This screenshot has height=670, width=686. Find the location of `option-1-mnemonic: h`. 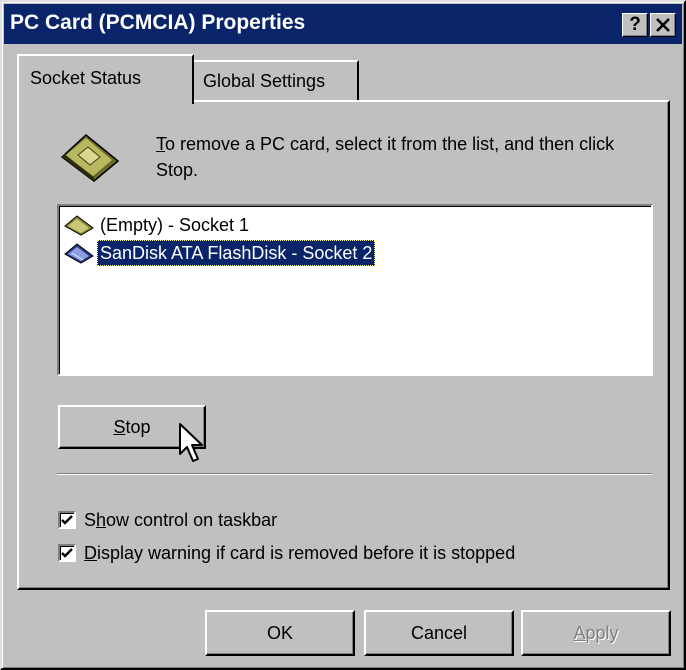

option-1-mnemonic: h is located at coordinates (101, 520).